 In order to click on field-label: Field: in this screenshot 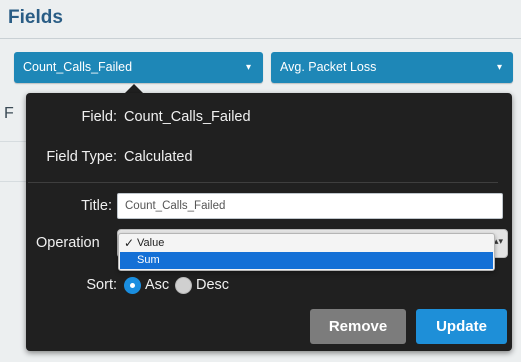, I will do `click(99, 117)`.